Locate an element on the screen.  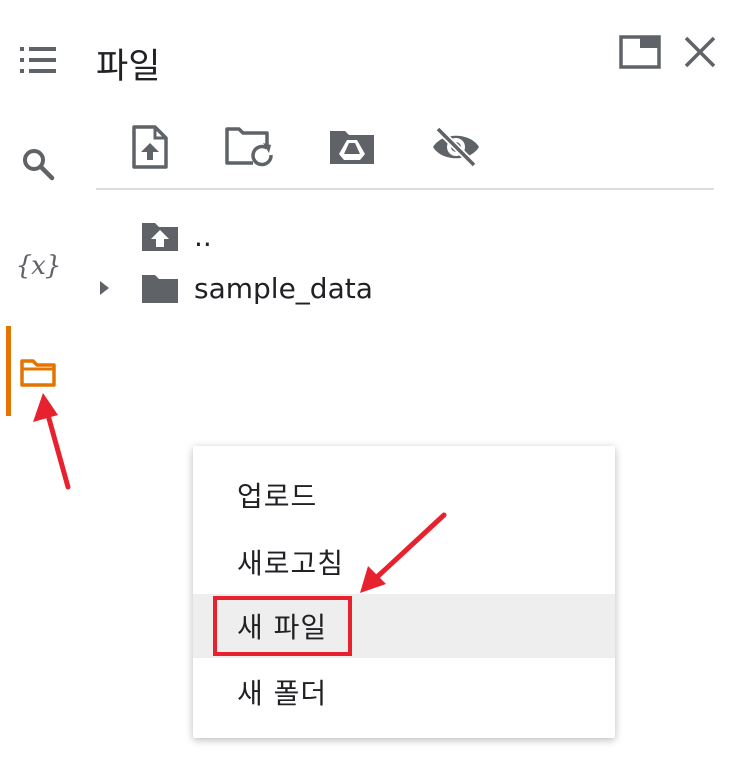
menu-item-label: 새 폴더 is located at coordinates (282, 693).